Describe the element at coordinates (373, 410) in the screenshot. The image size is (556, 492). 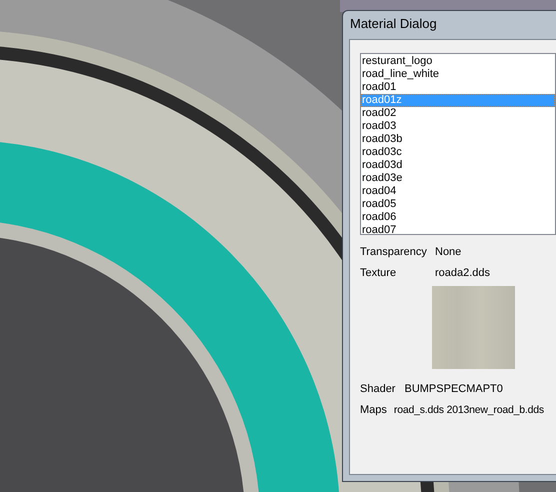
I see `field-label: Maps` at that location.